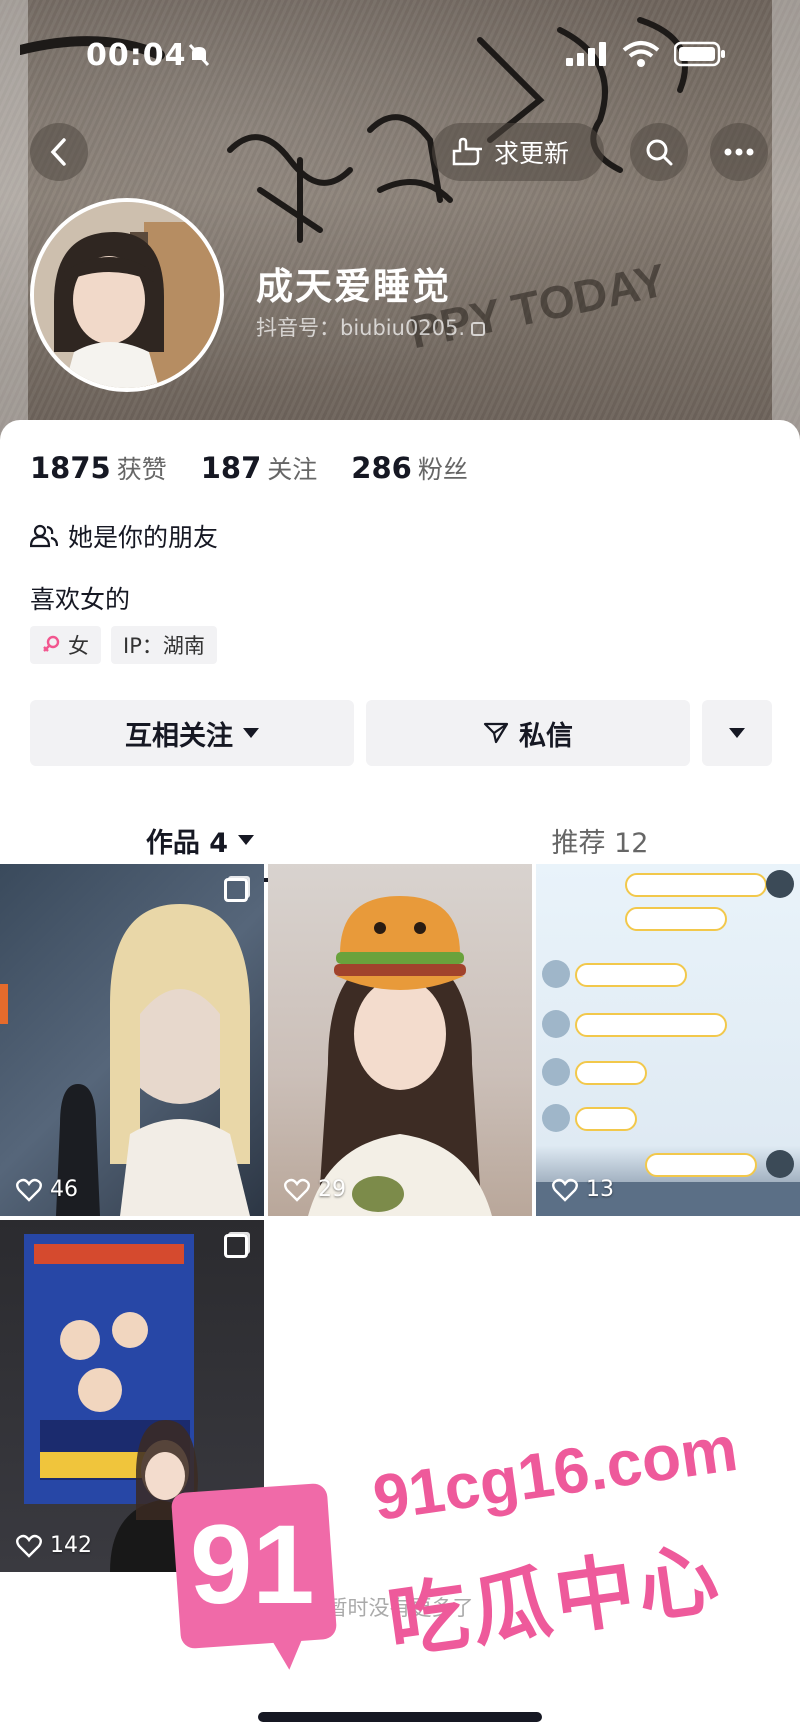 The width and height of the screenshot is (800, 1736). What do you see at coordinates (555, 1600) in the screenshot?
I see `watermark-name: 吃瓜中心` at bounding box center [555, 1600].